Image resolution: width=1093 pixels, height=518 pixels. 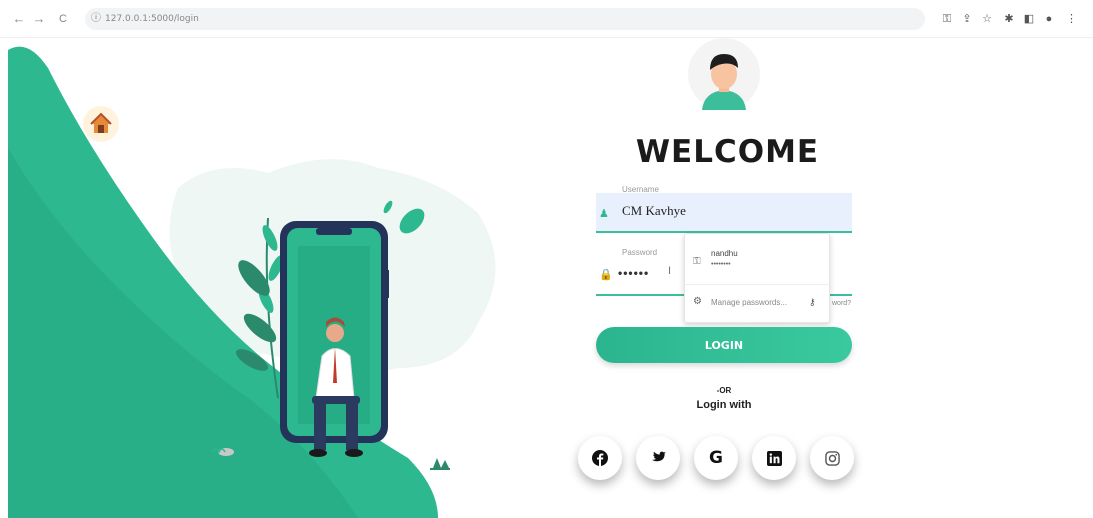 I want to click on username-field: Username ♟ CM Kavhye, so click(x=724, y=209).